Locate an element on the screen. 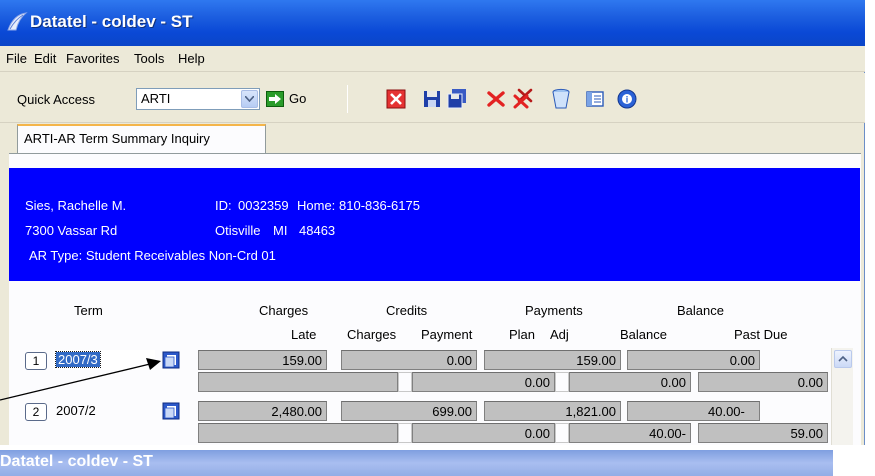  subheader-payment: Payment is located at coordinates (447, 334).